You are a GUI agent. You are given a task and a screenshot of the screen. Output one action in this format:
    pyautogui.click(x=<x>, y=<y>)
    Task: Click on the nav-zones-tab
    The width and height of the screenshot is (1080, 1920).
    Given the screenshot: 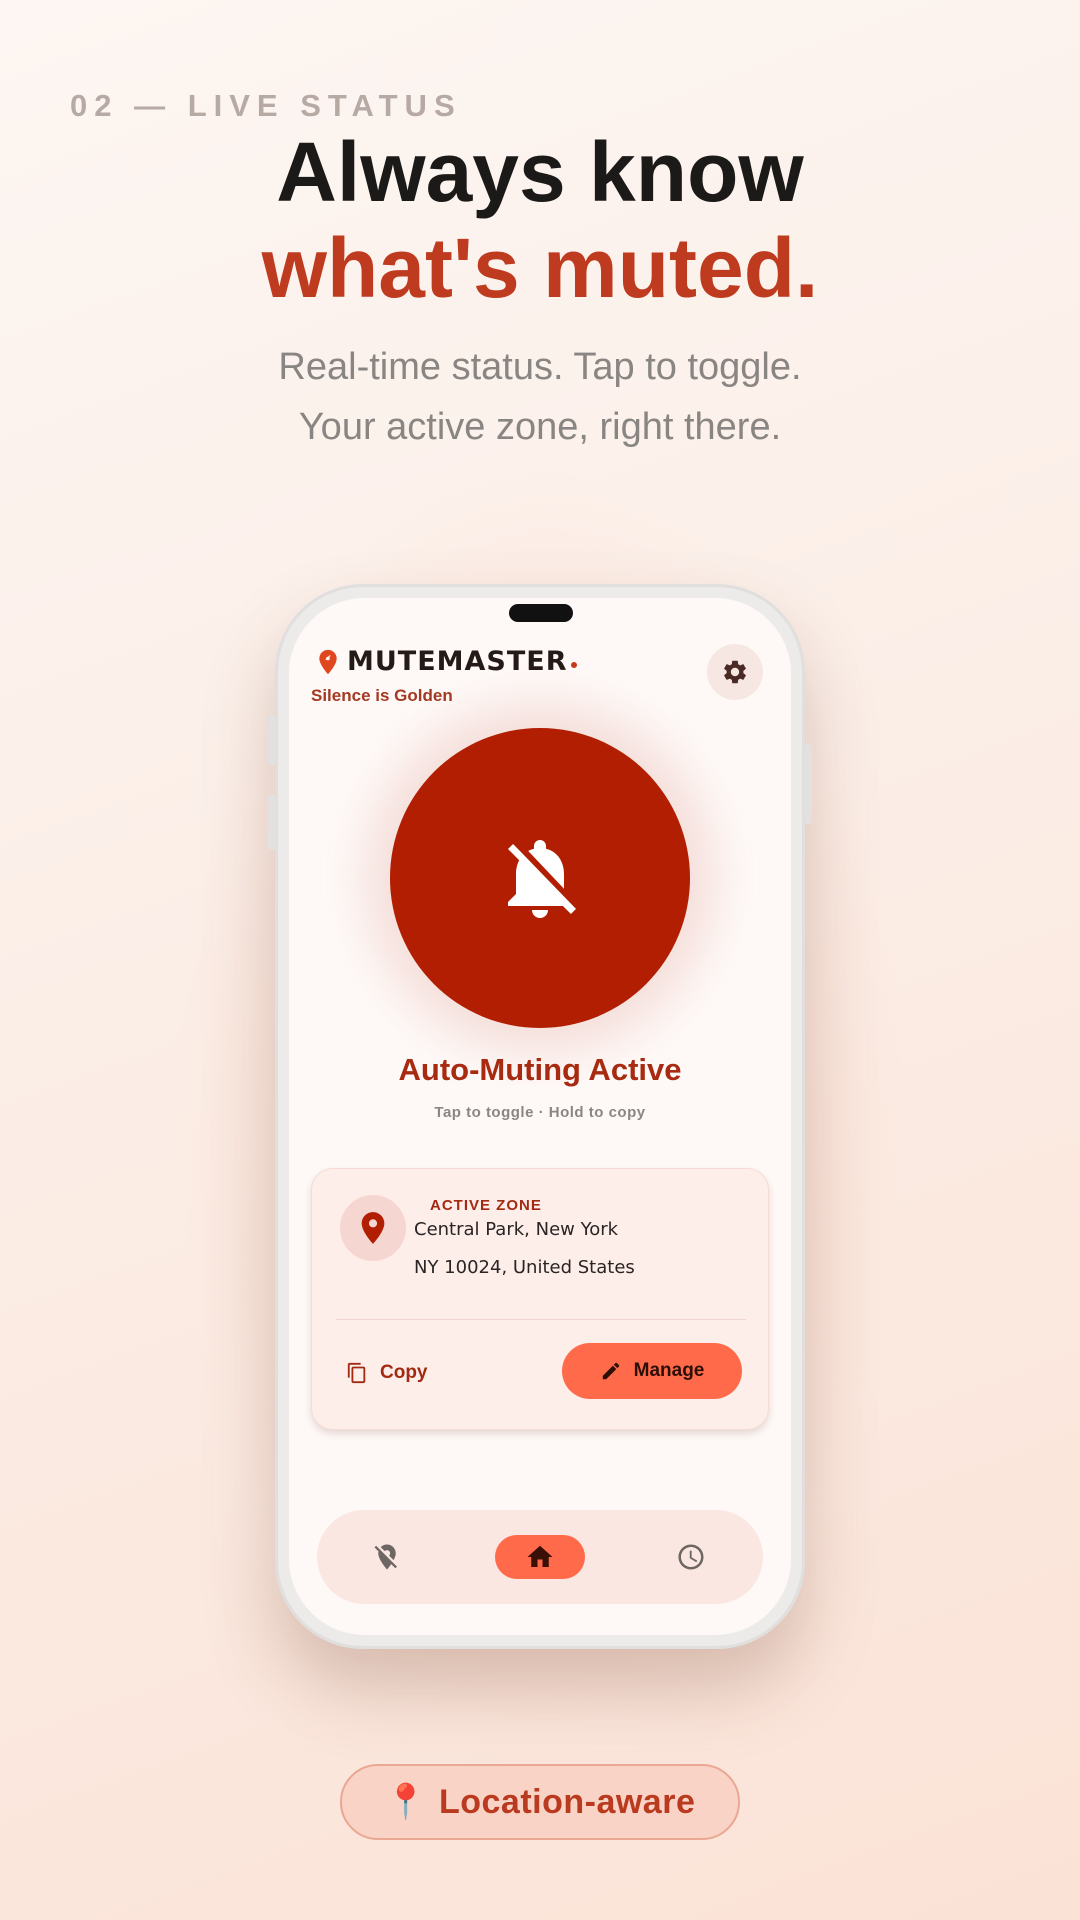 What is the action you would take?
    pyautogui.click(x=387, y=1557)
    